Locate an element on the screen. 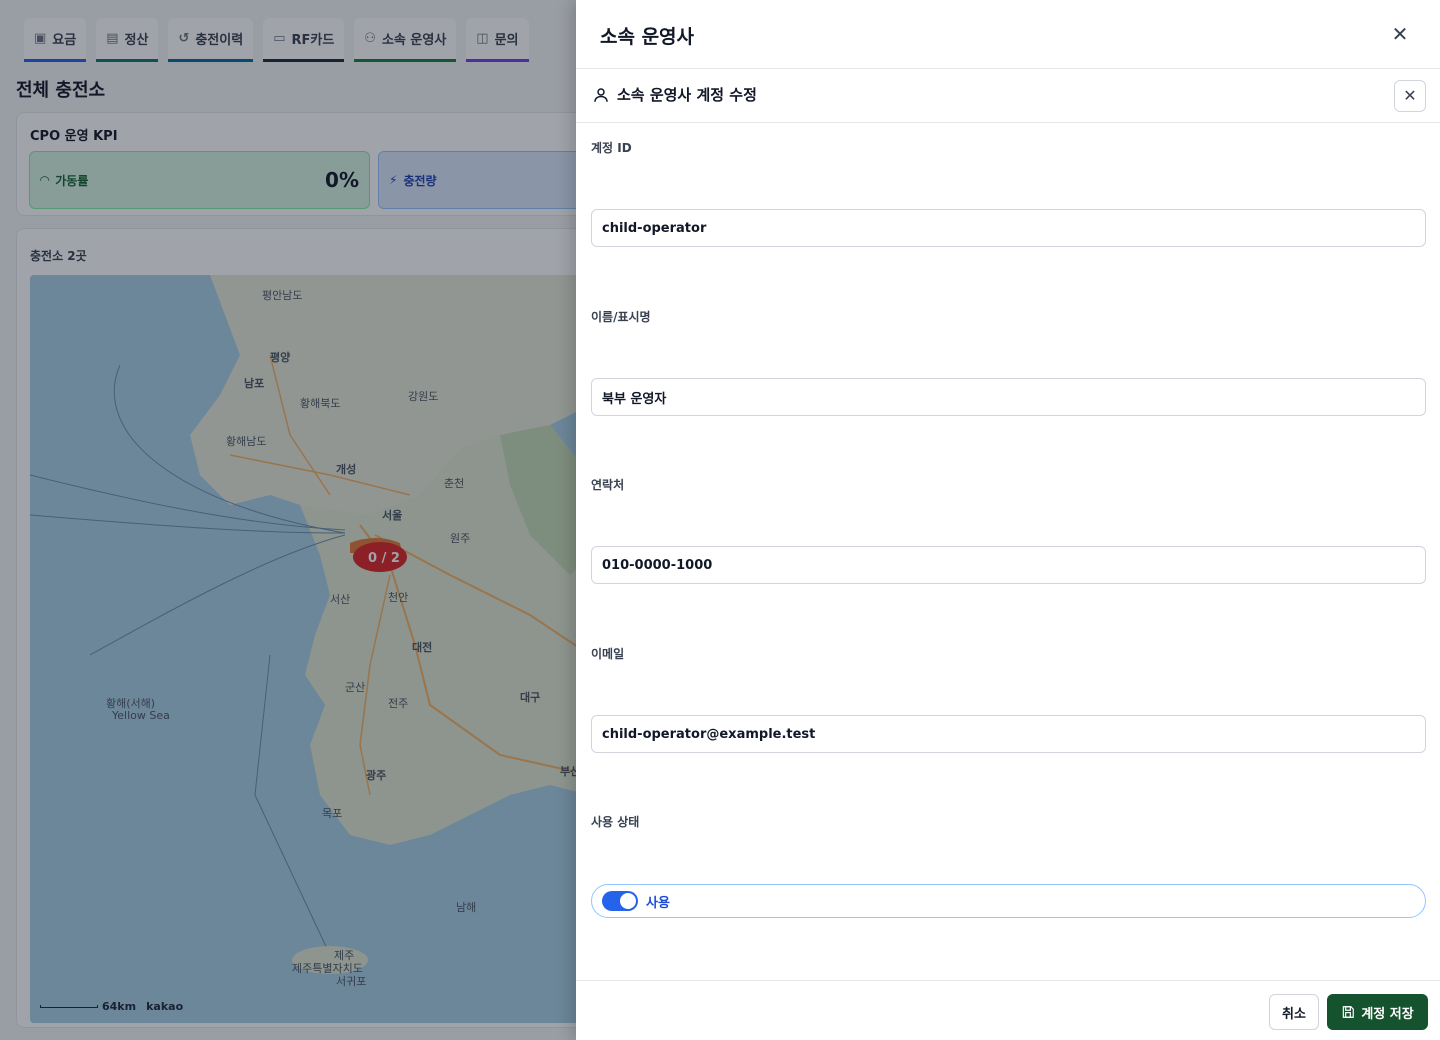  account-id-label: 계정 ID is located at coordinates (611, 148).